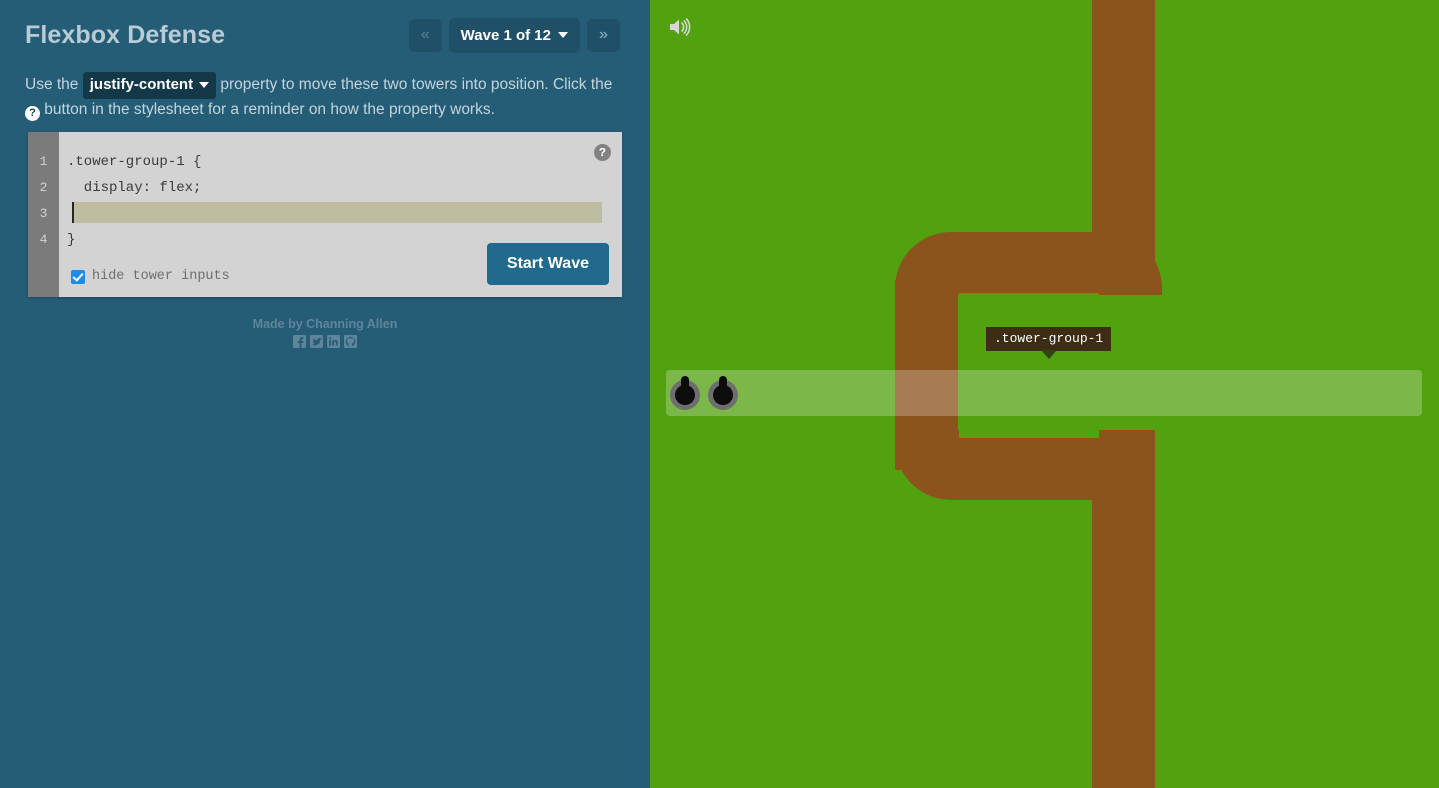  What do you see at coordinates (161, 276) in the screenshot?
I see `checkbox-label: hide tower inputs` at bounding box center [161, 276].